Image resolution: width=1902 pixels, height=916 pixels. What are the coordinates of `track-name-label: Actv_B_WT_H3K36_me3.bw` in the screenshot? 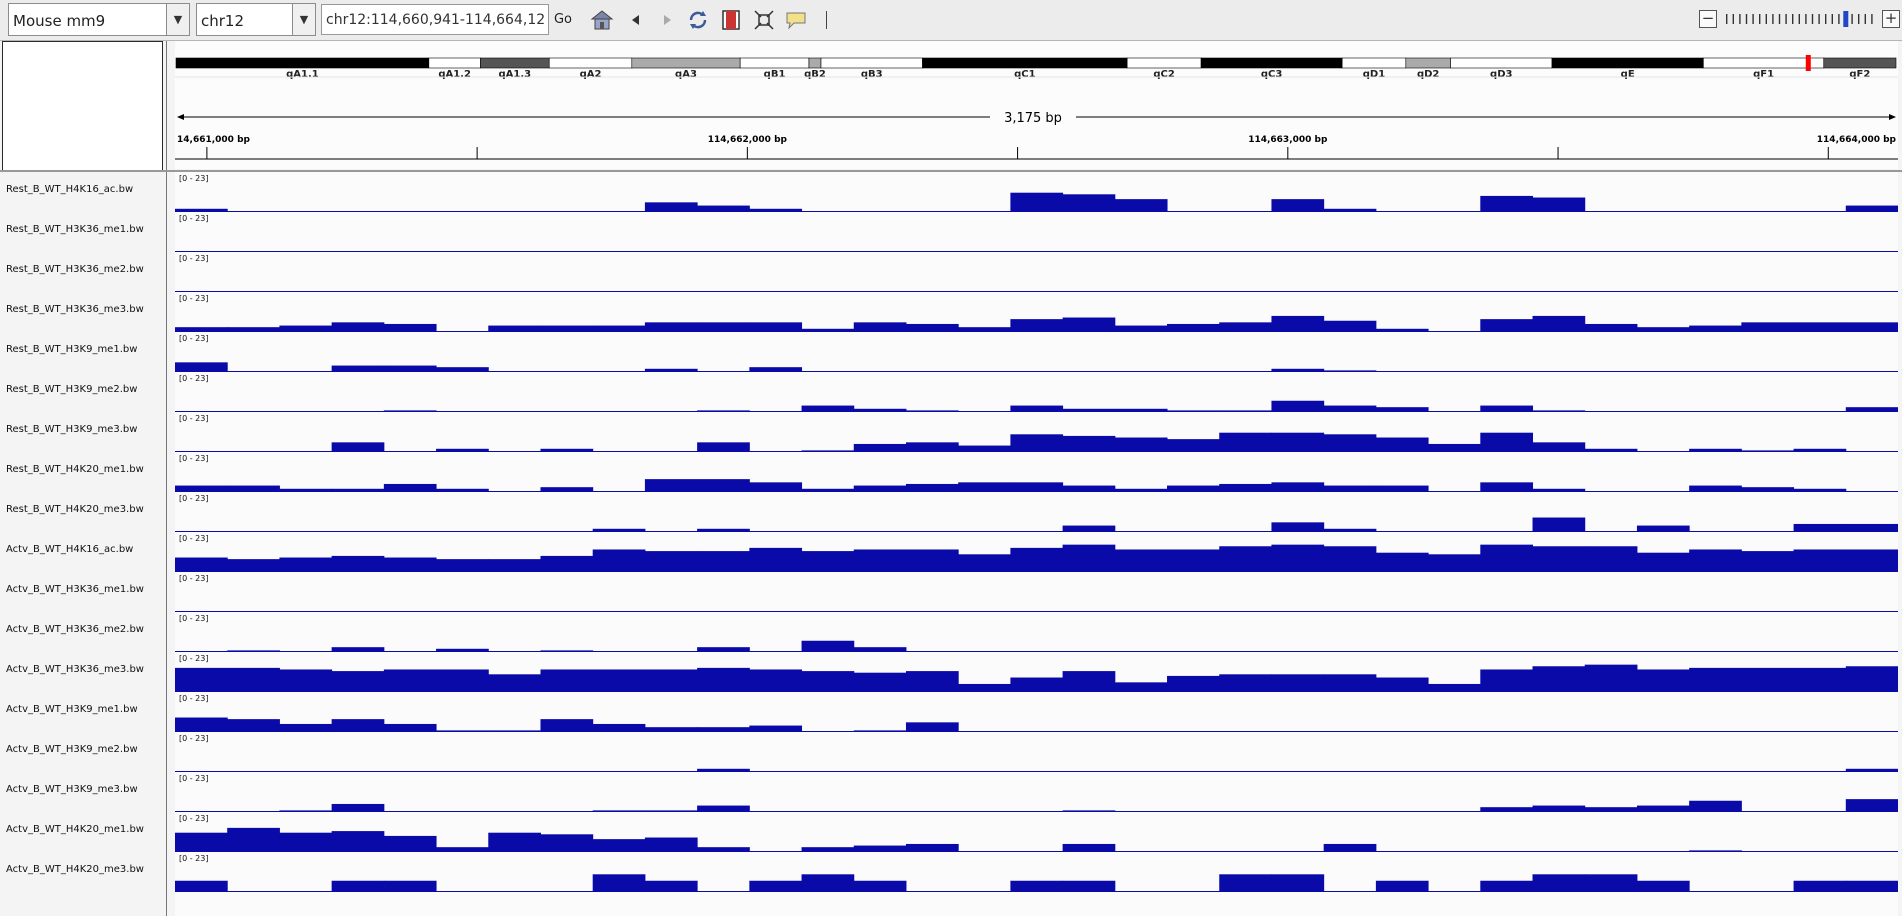 It's located at (75, 669).